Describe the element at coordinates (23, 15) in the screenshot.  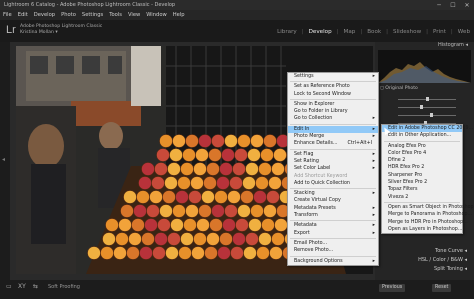
I see `menu-edit: Edit` at that location.